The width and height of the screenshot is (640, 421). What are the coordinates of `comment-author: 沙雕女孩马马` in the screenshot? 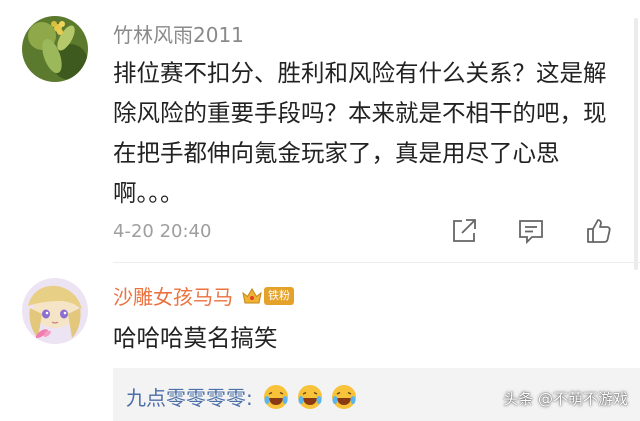 It's located at (173, 295).